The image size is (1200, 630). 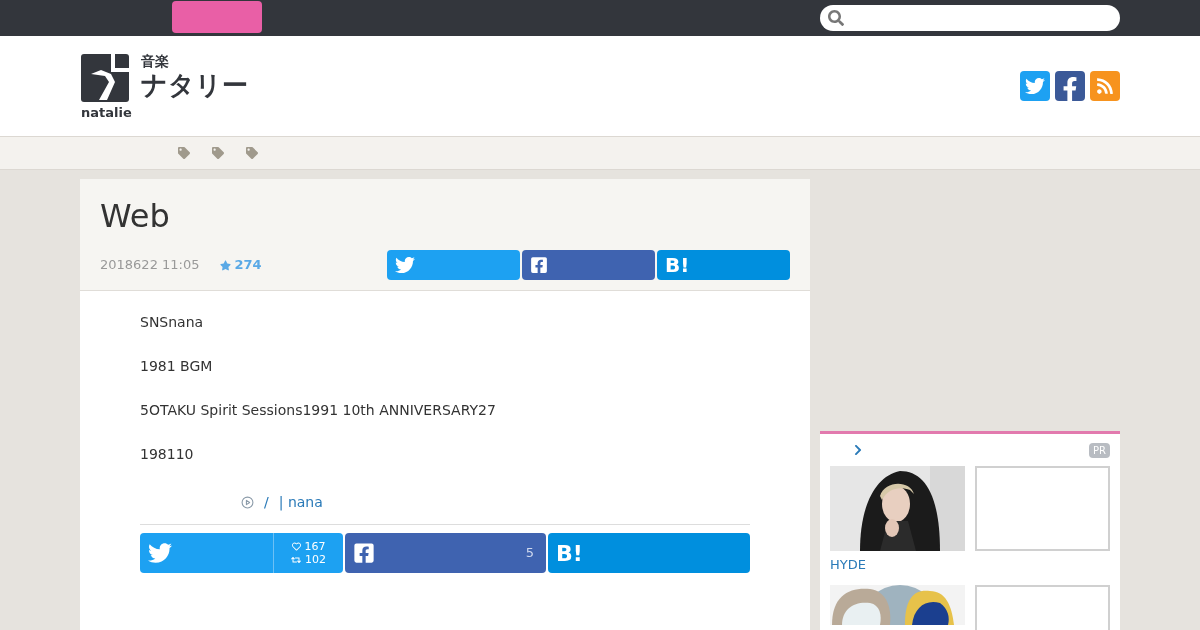 I want to click on article-date: 2018622 11:05, so click(x=150, y=265).